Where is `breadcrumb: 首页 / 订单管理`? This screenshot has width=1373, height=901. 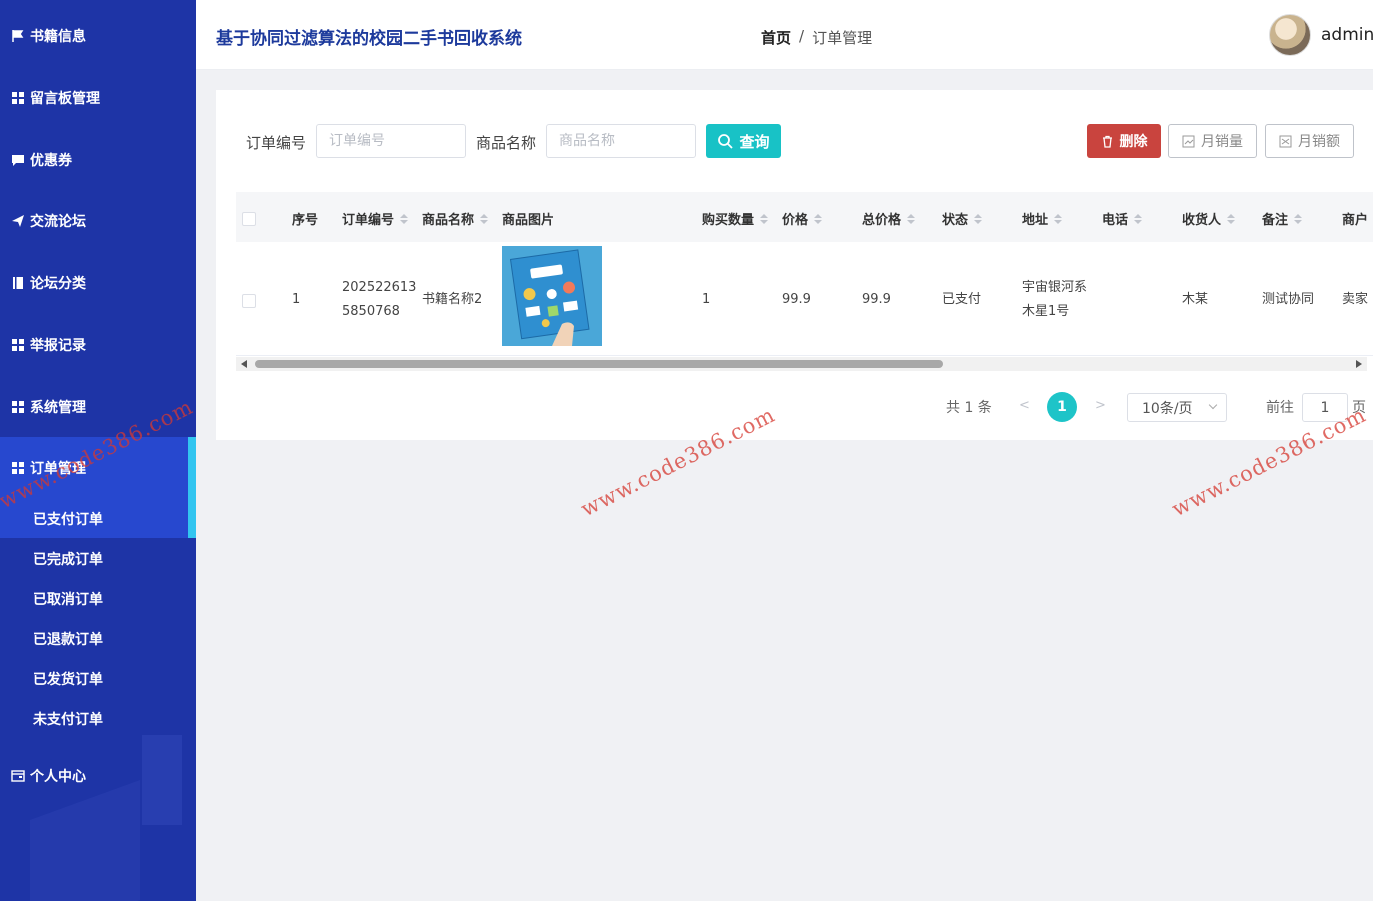 breadcrumb: 首页 / 订单管理 is located at coordinates (816, 37).